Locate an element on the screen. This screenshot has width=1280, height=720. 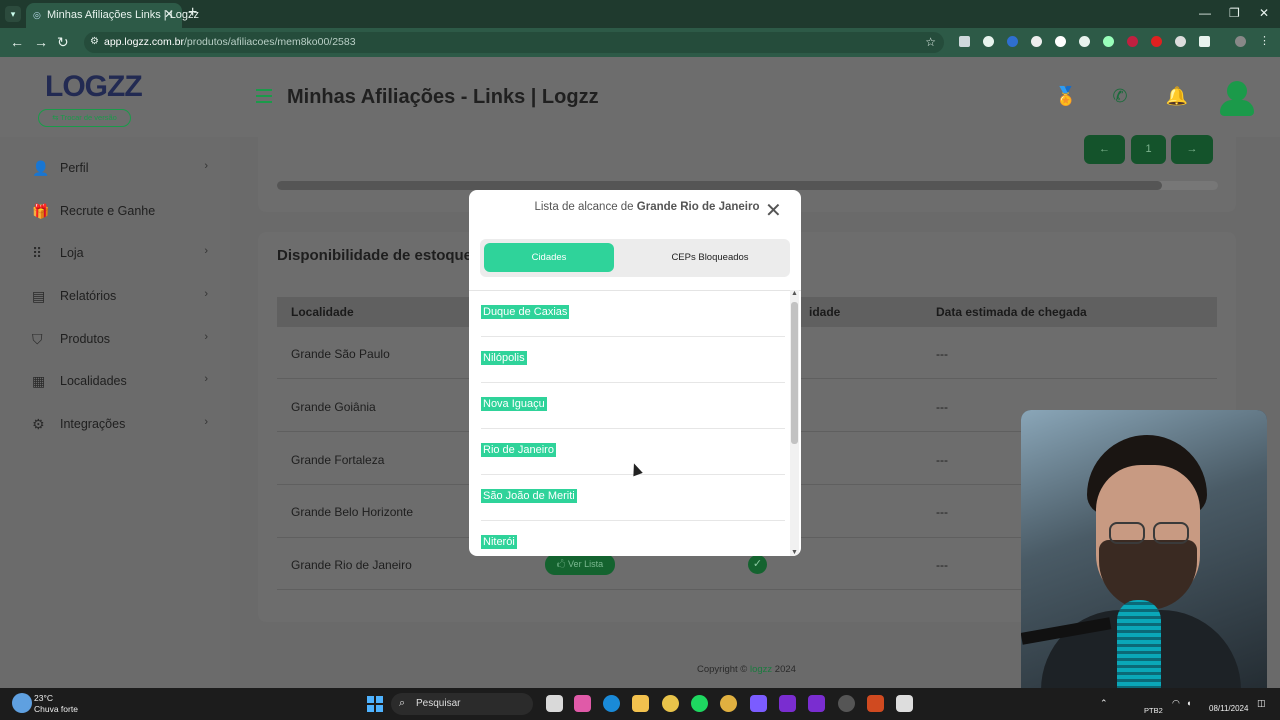
tab-title: Minhas Afiliações Links | Logzz is located at coordinates (123, 15).